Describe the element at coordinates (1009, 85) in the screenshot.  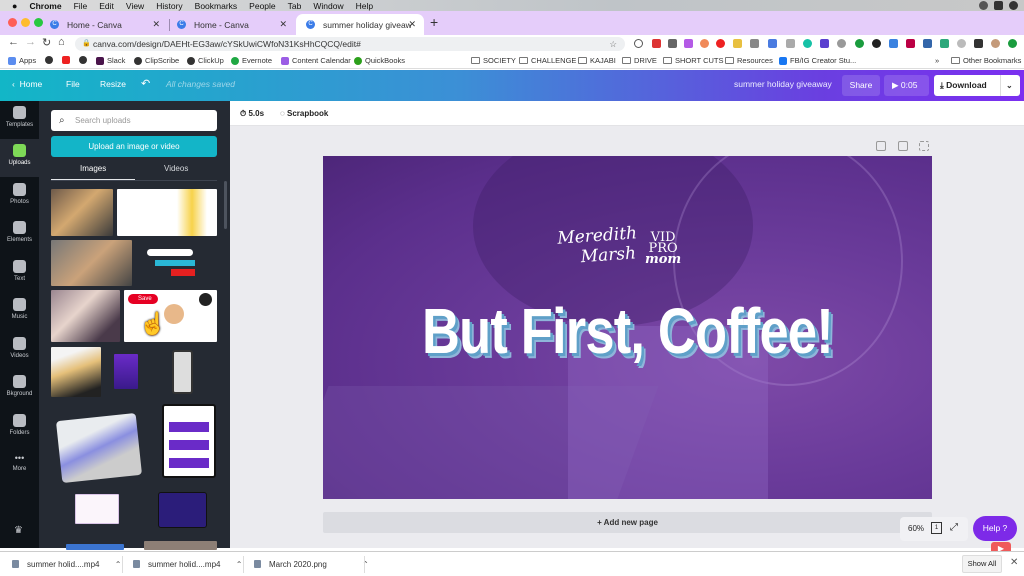
I see `chevron-down-icon: ⌄` at that location.